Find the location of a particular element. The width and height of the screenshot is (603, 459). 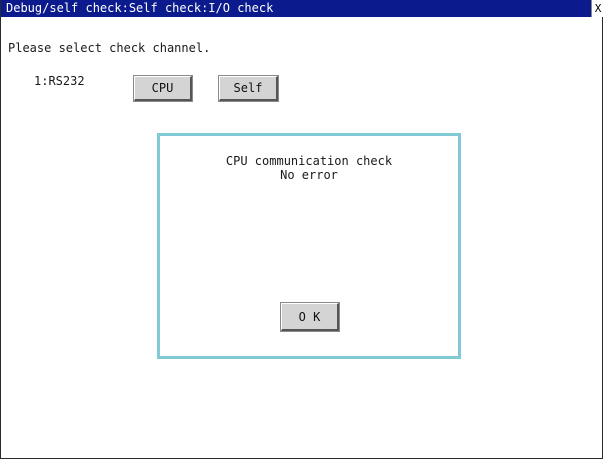

cpu-button: CPU is located at coordinates (163, 88).